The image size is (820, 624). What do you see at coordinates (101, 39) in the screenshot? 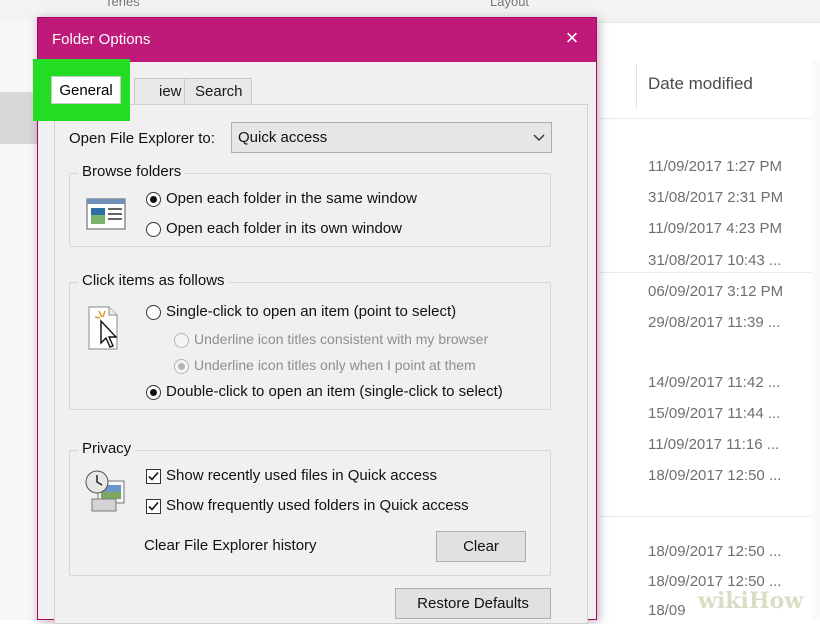
I see `dialog-title: Folder Options` at bounding box center [101, 39].